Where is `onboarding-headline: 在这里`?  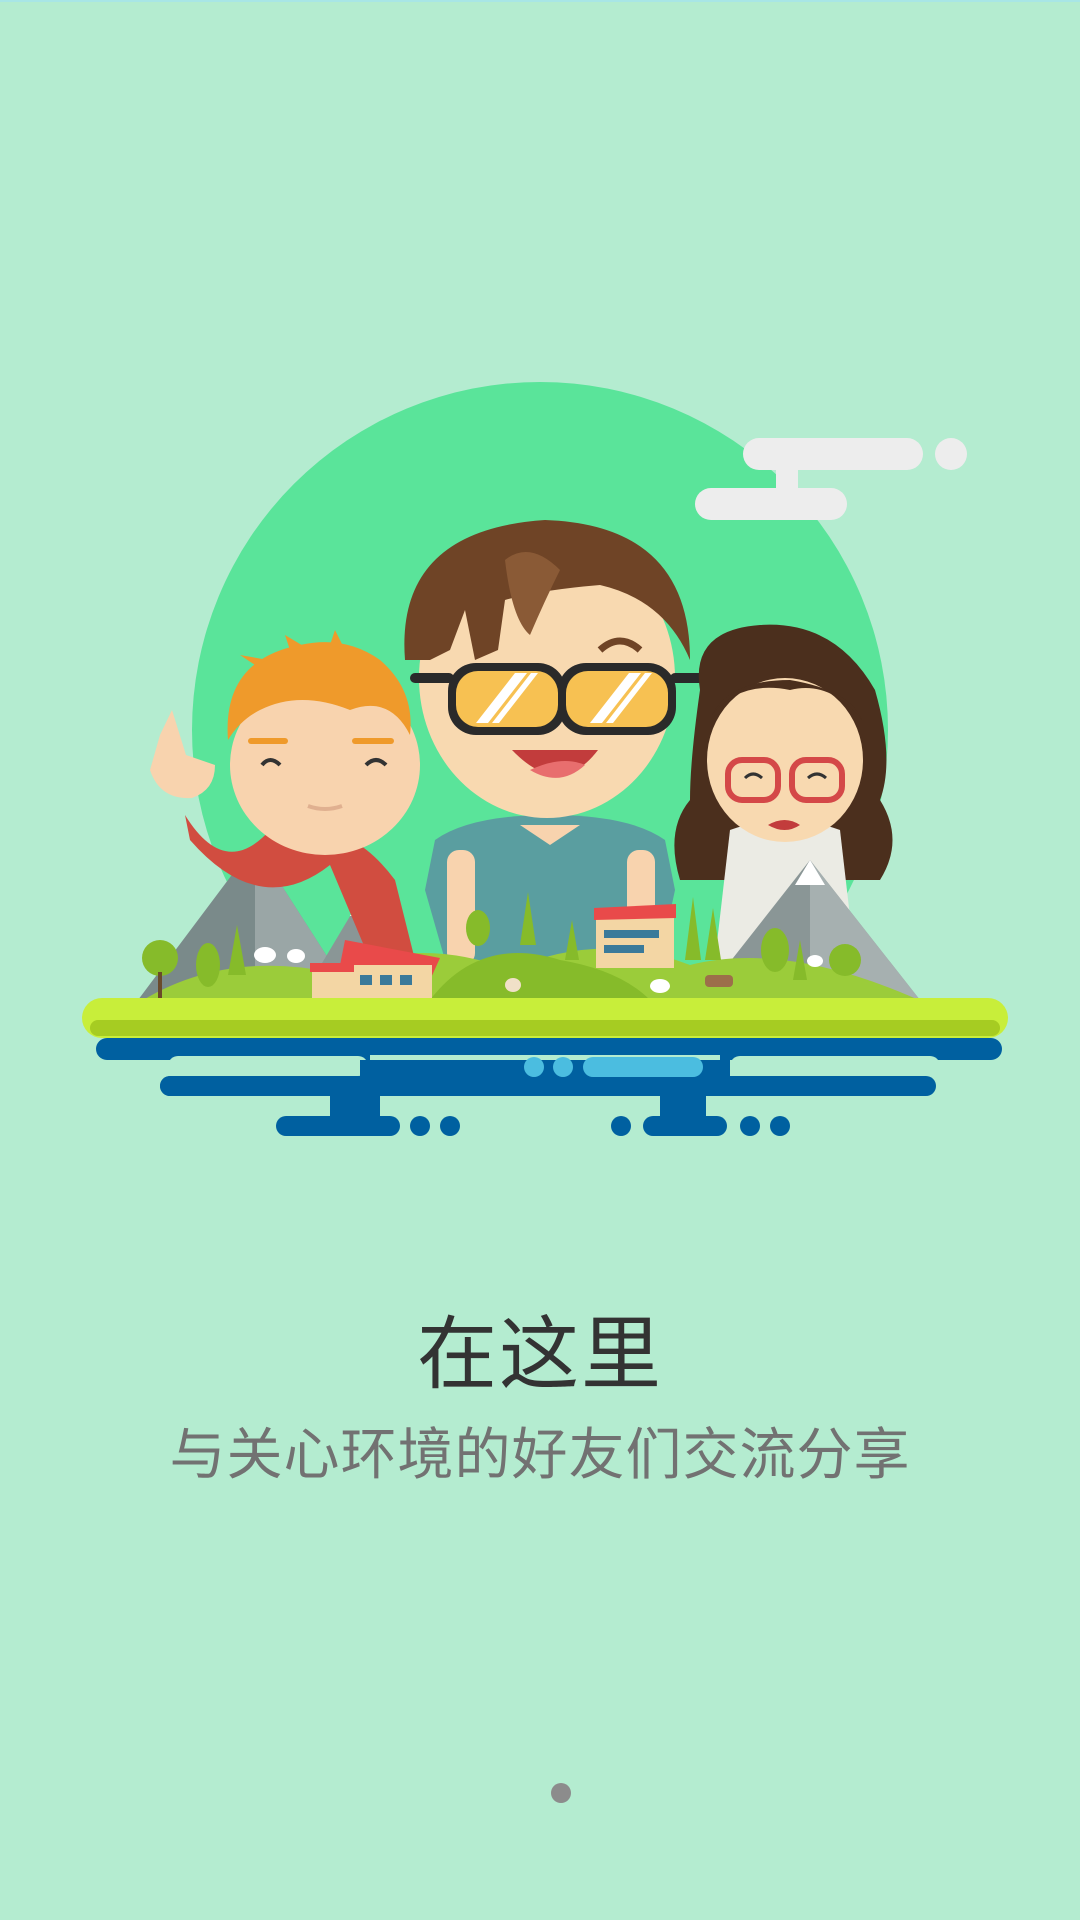
onboarding-headline: 在这里 is located at coordinates (540, 1354).